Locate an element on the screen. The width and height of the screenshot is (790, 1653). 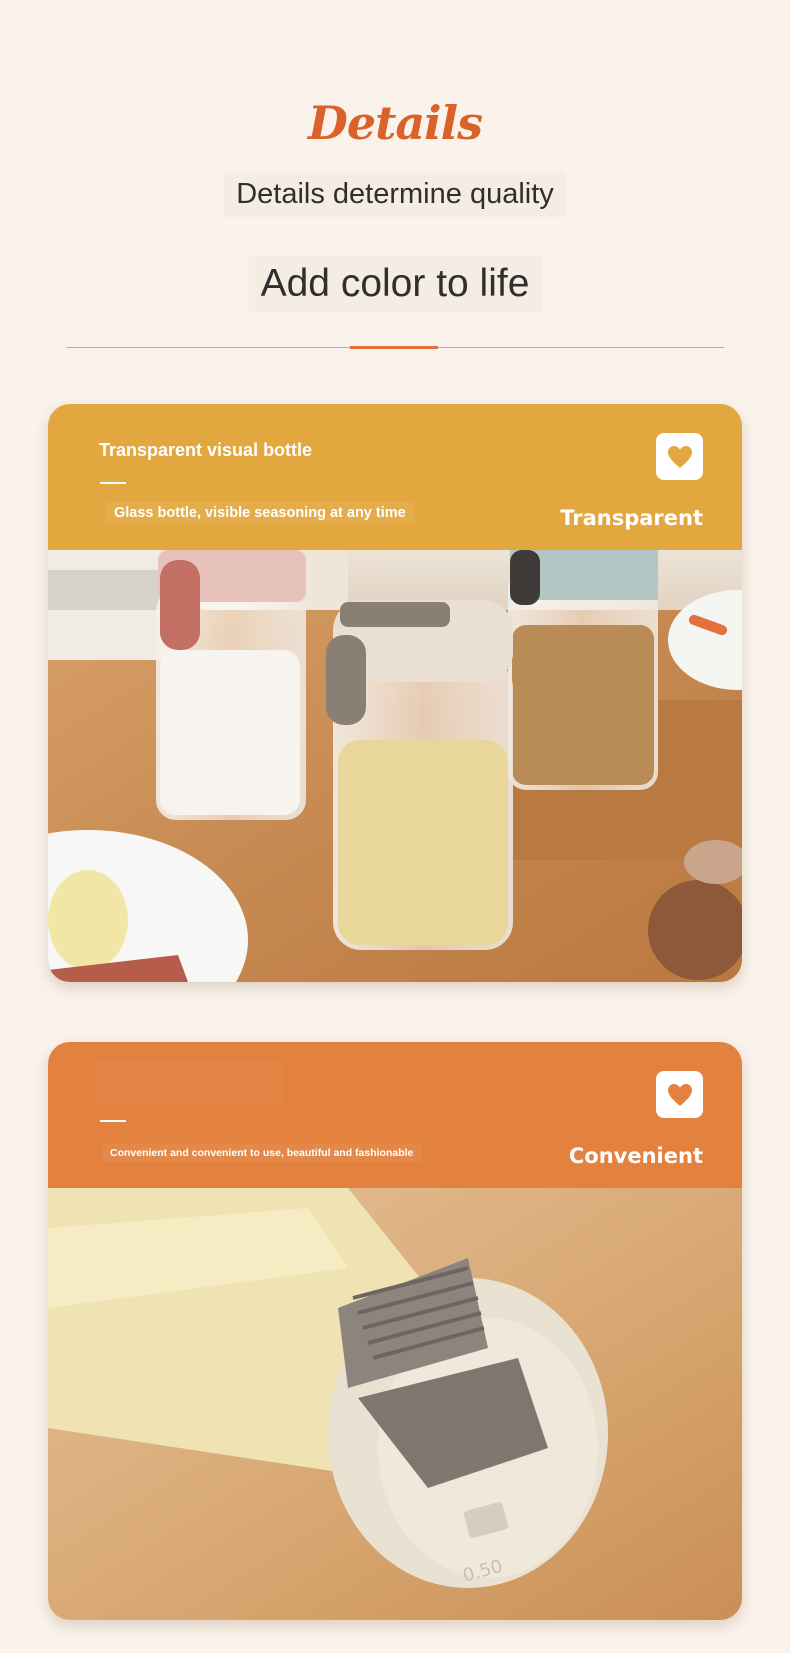
subtitle: Details determine quality is located at coordinates (395, 194).